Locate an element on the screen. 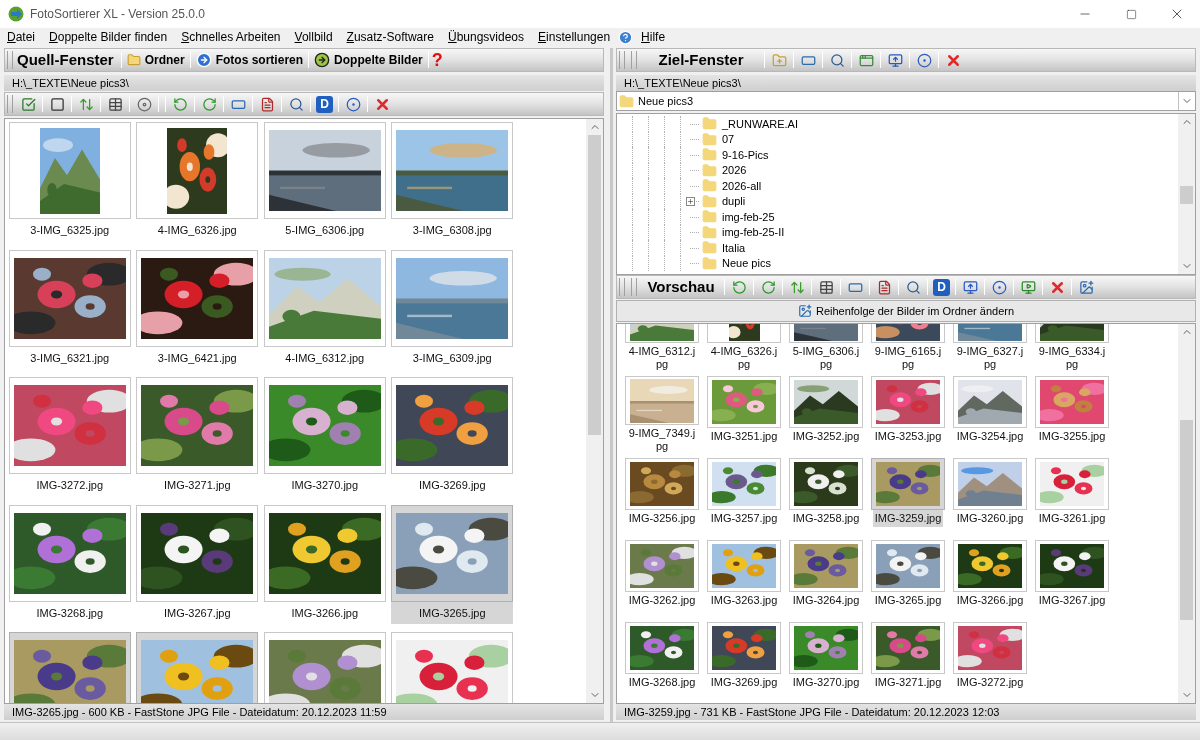 The image size is (1200, 740). status-text: IMG-3265.jpg - 600 KB - FastStone JPG File - Dateidatum: 20.12.2023 11:59 is located at coordinates (199, 712).